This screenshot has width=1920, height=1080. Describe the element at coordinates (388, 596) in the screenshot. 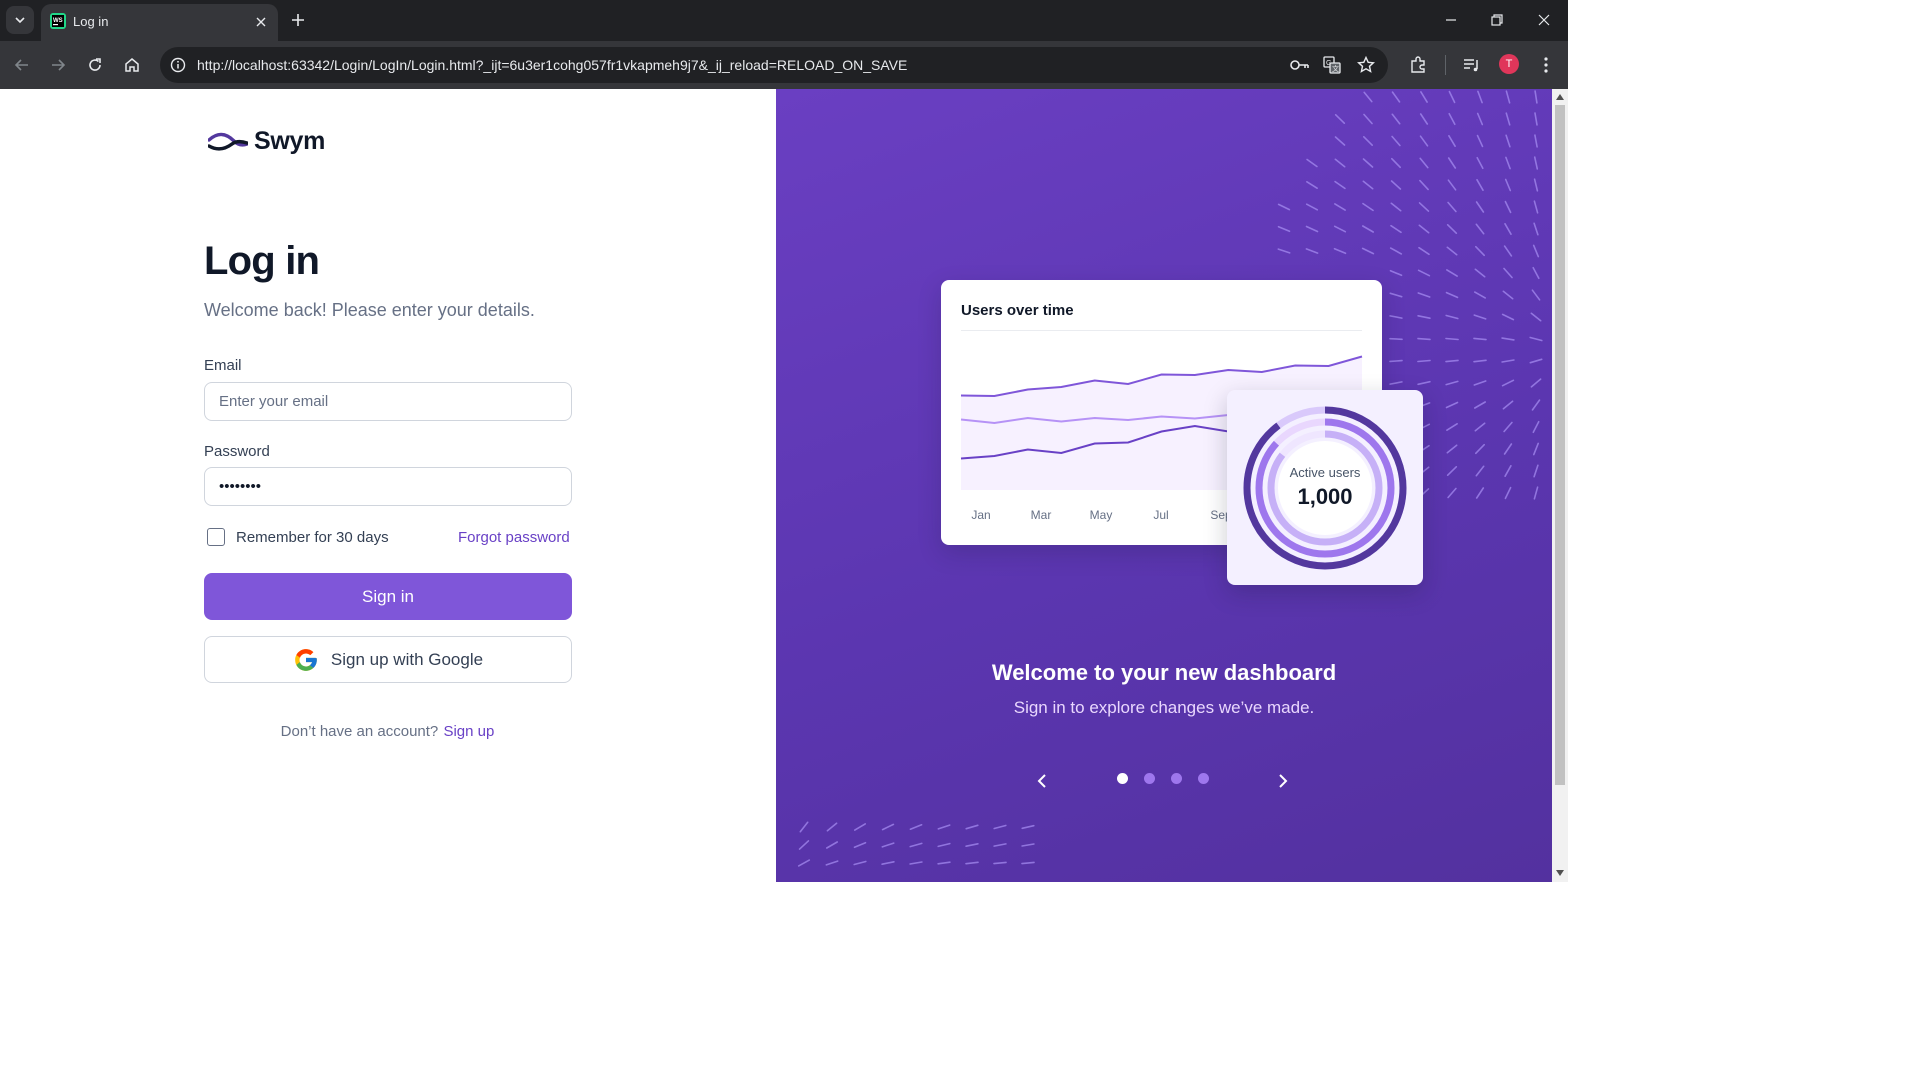

I see `sign-in-button: Sign in` at that location.